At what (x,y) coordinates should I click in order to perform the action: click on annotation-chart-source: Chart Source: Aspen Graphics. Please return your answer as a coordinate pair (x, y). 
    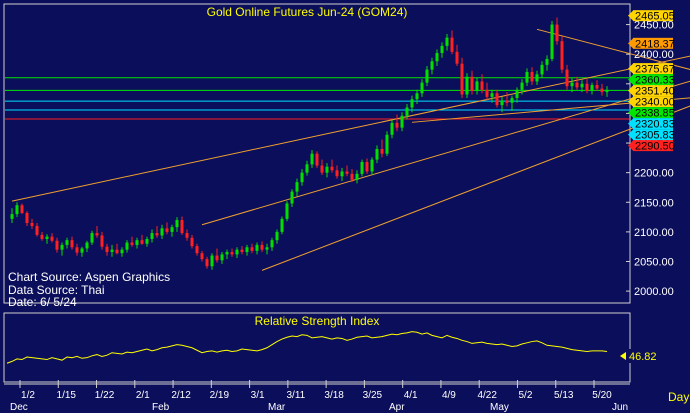
    Looking at the image, I should click on (89, 277).